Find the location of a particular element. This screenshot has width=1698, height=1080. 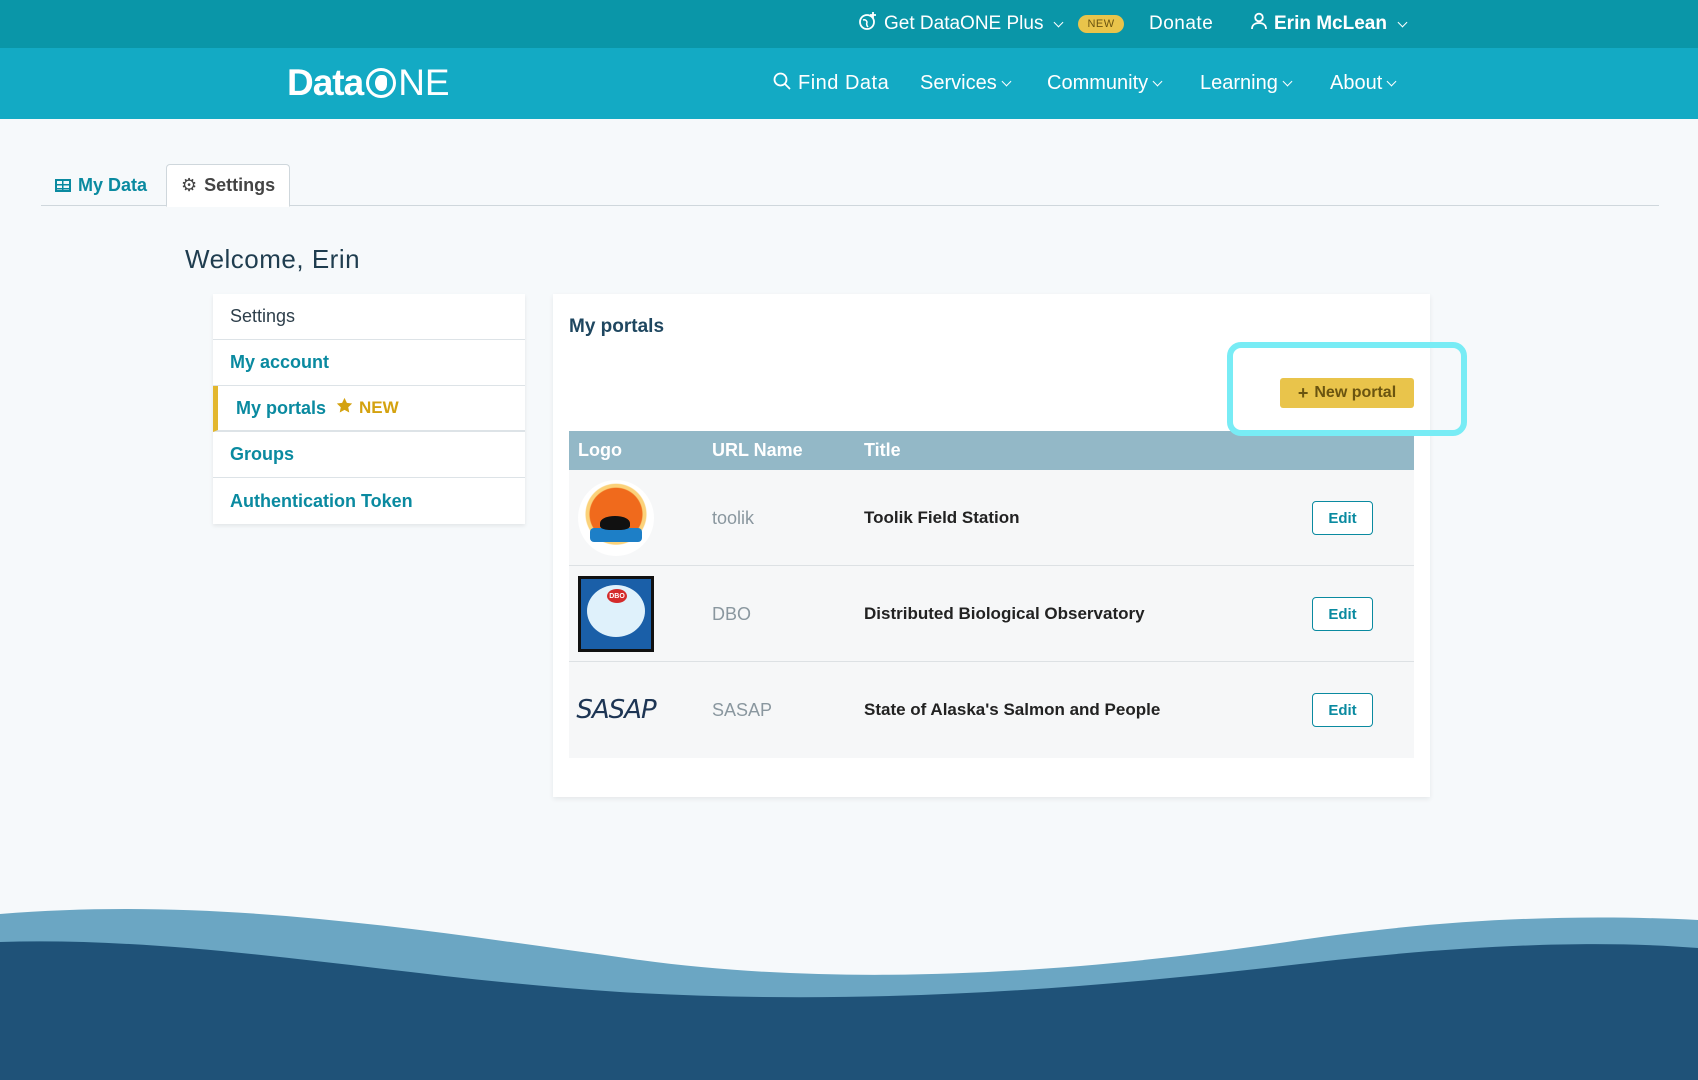

table-icon is located at coordinates (63, 185).